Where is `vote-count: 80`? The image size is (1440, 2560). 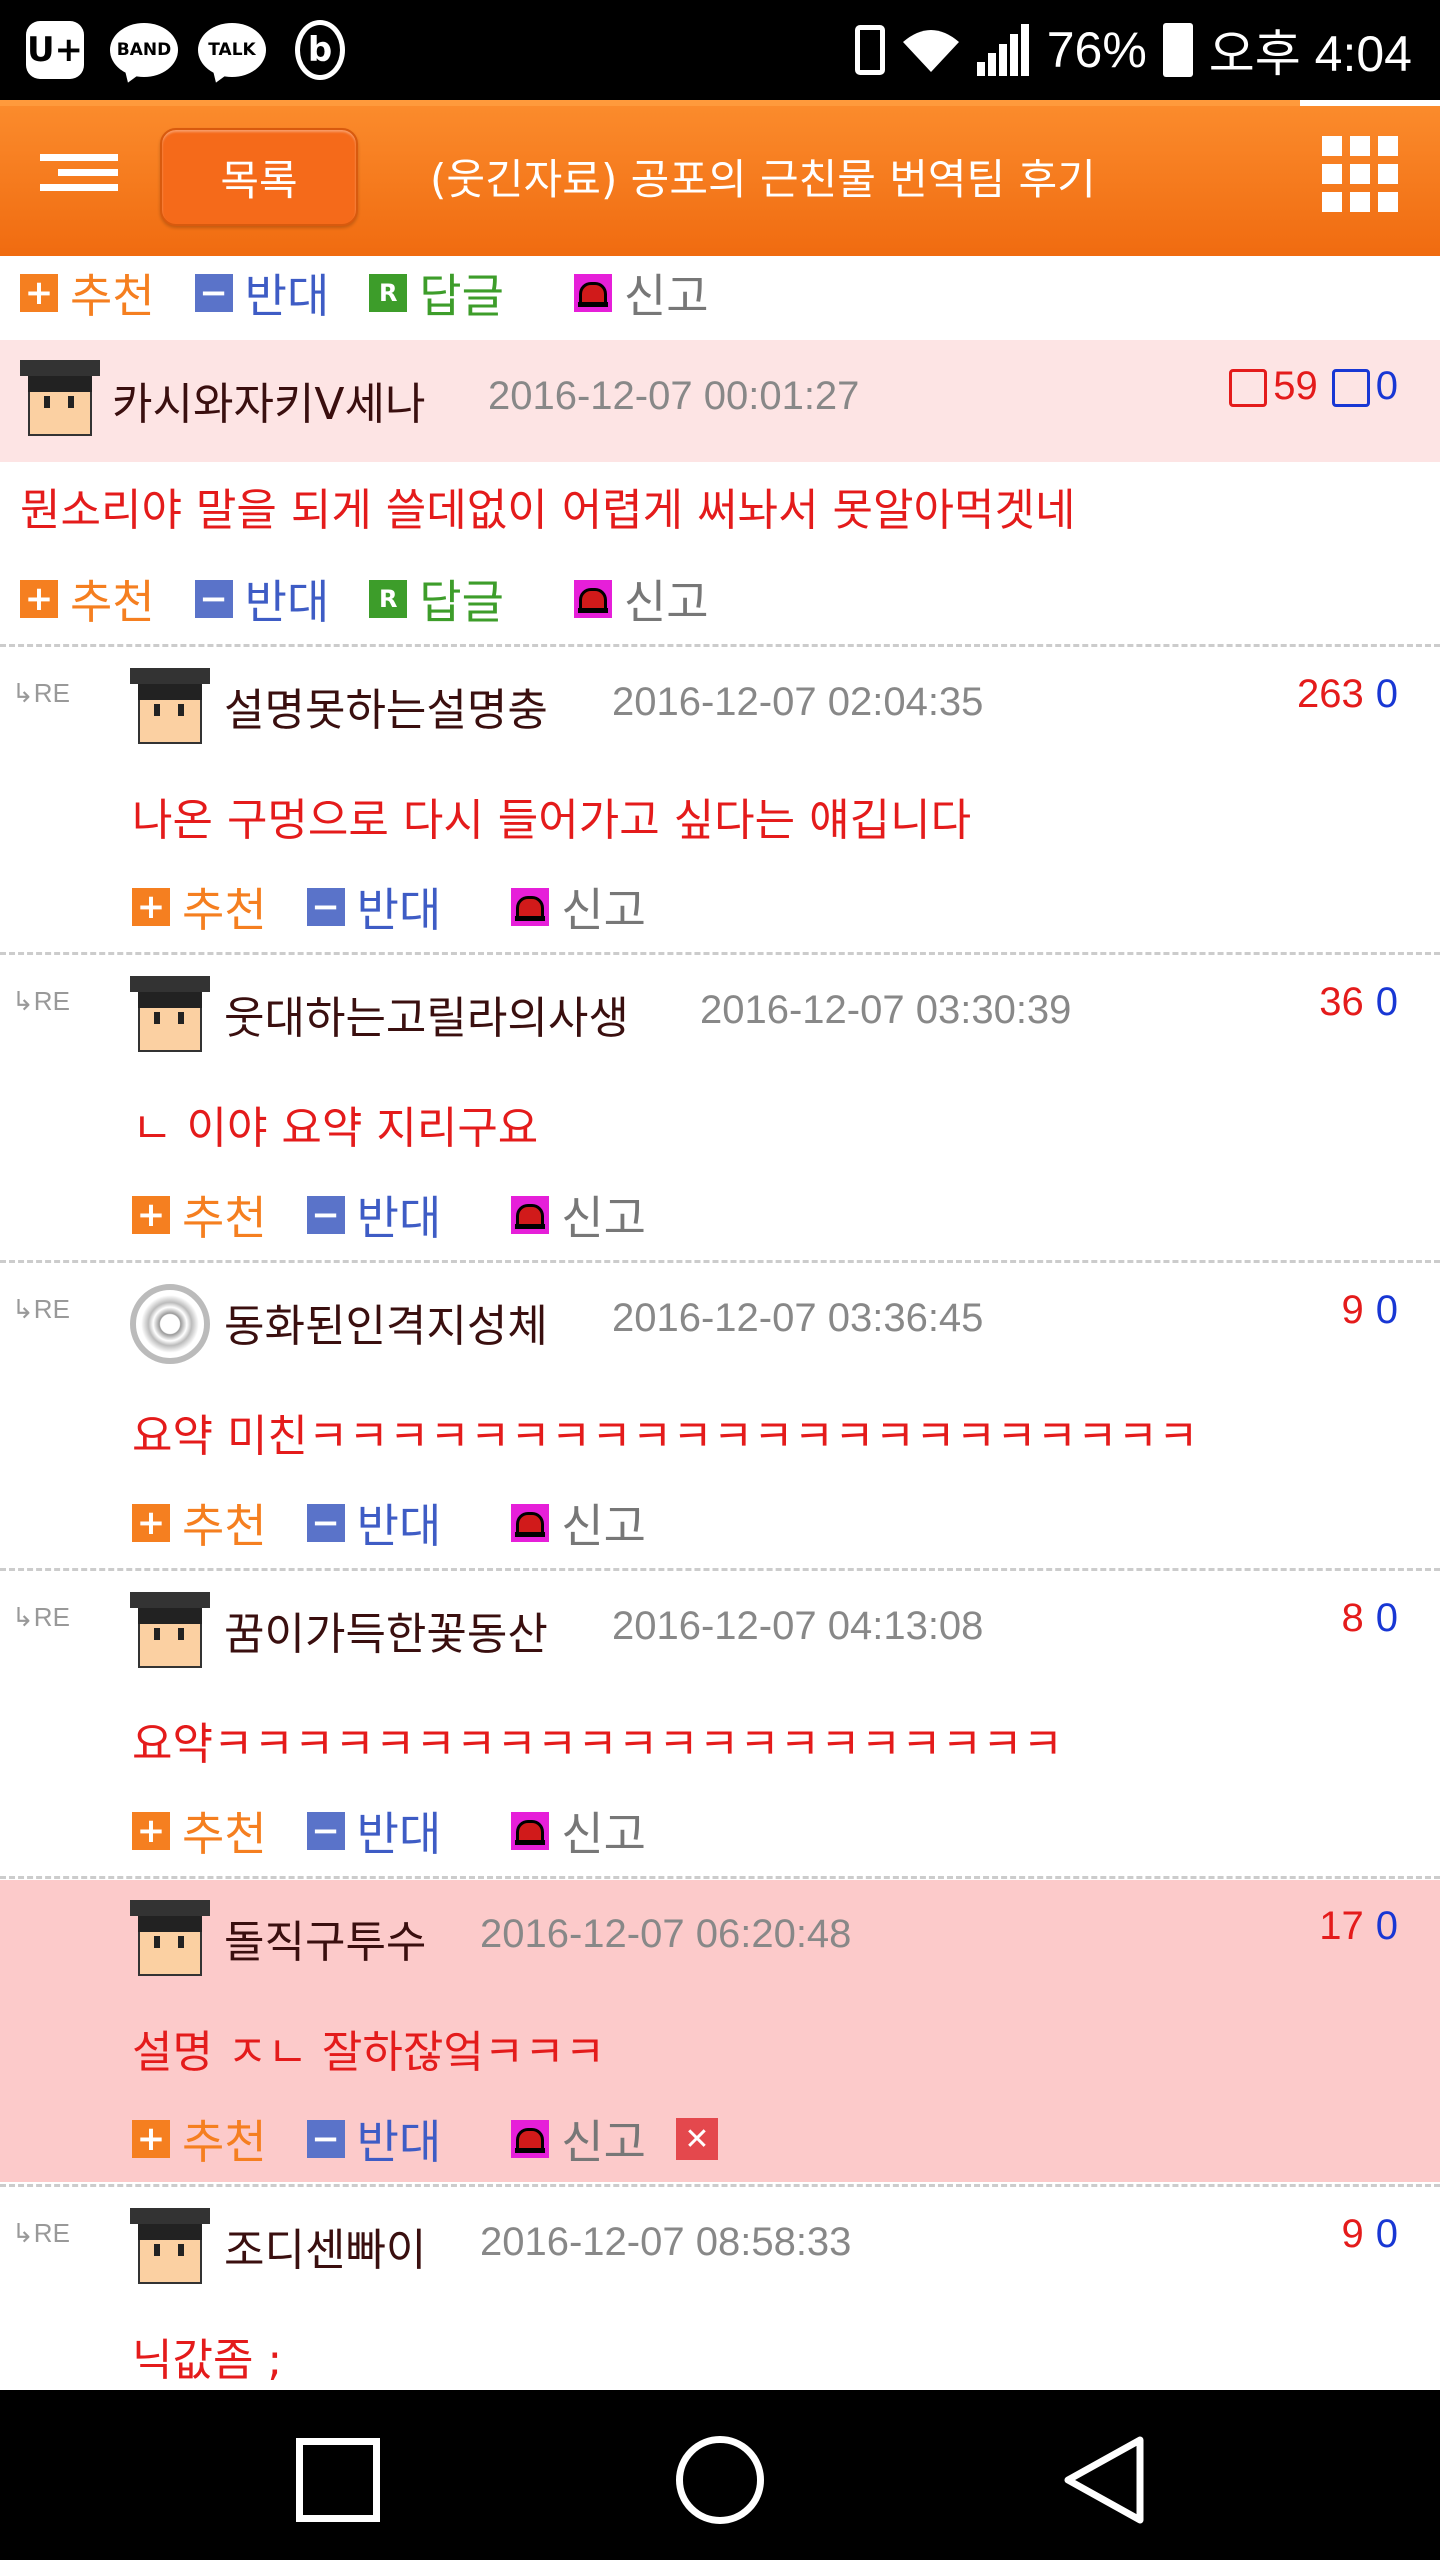
vote-count: 80 is located at coordinates (1370, 1618).